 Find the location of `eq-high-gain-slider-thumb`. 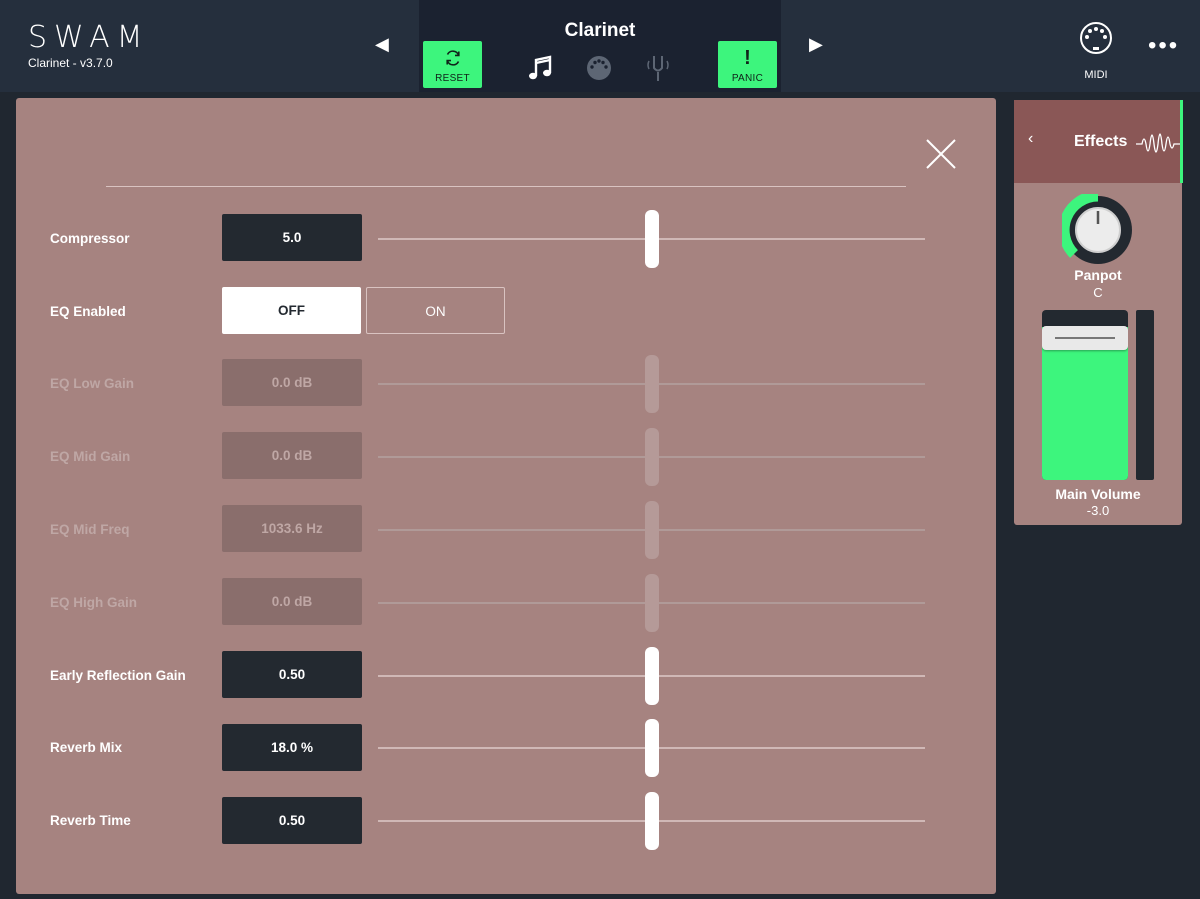

eq-high-gain-slider-thumb is located at coordinates (651, 603).